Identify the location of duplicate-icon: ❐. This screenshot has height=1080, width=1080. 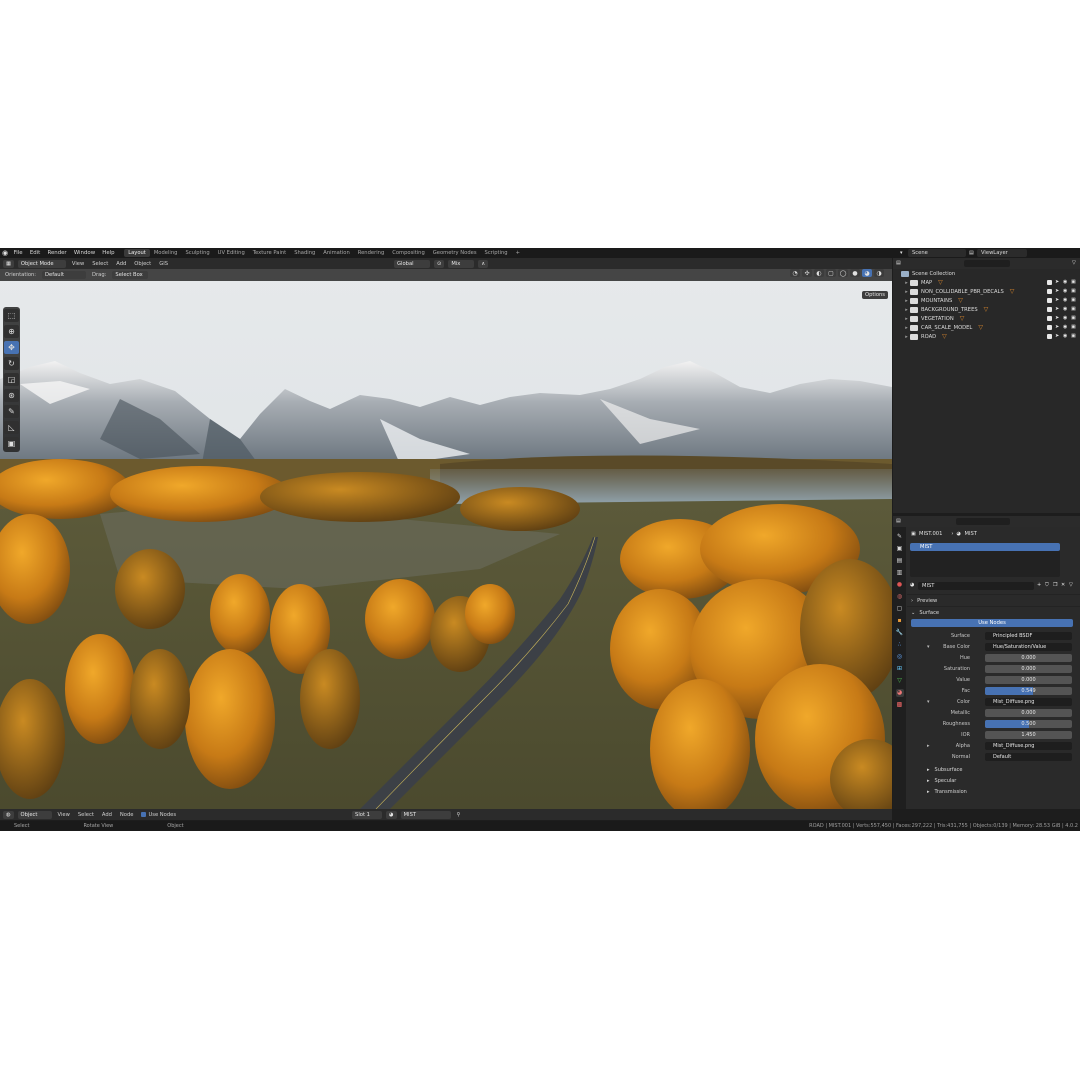
(1055, 585).